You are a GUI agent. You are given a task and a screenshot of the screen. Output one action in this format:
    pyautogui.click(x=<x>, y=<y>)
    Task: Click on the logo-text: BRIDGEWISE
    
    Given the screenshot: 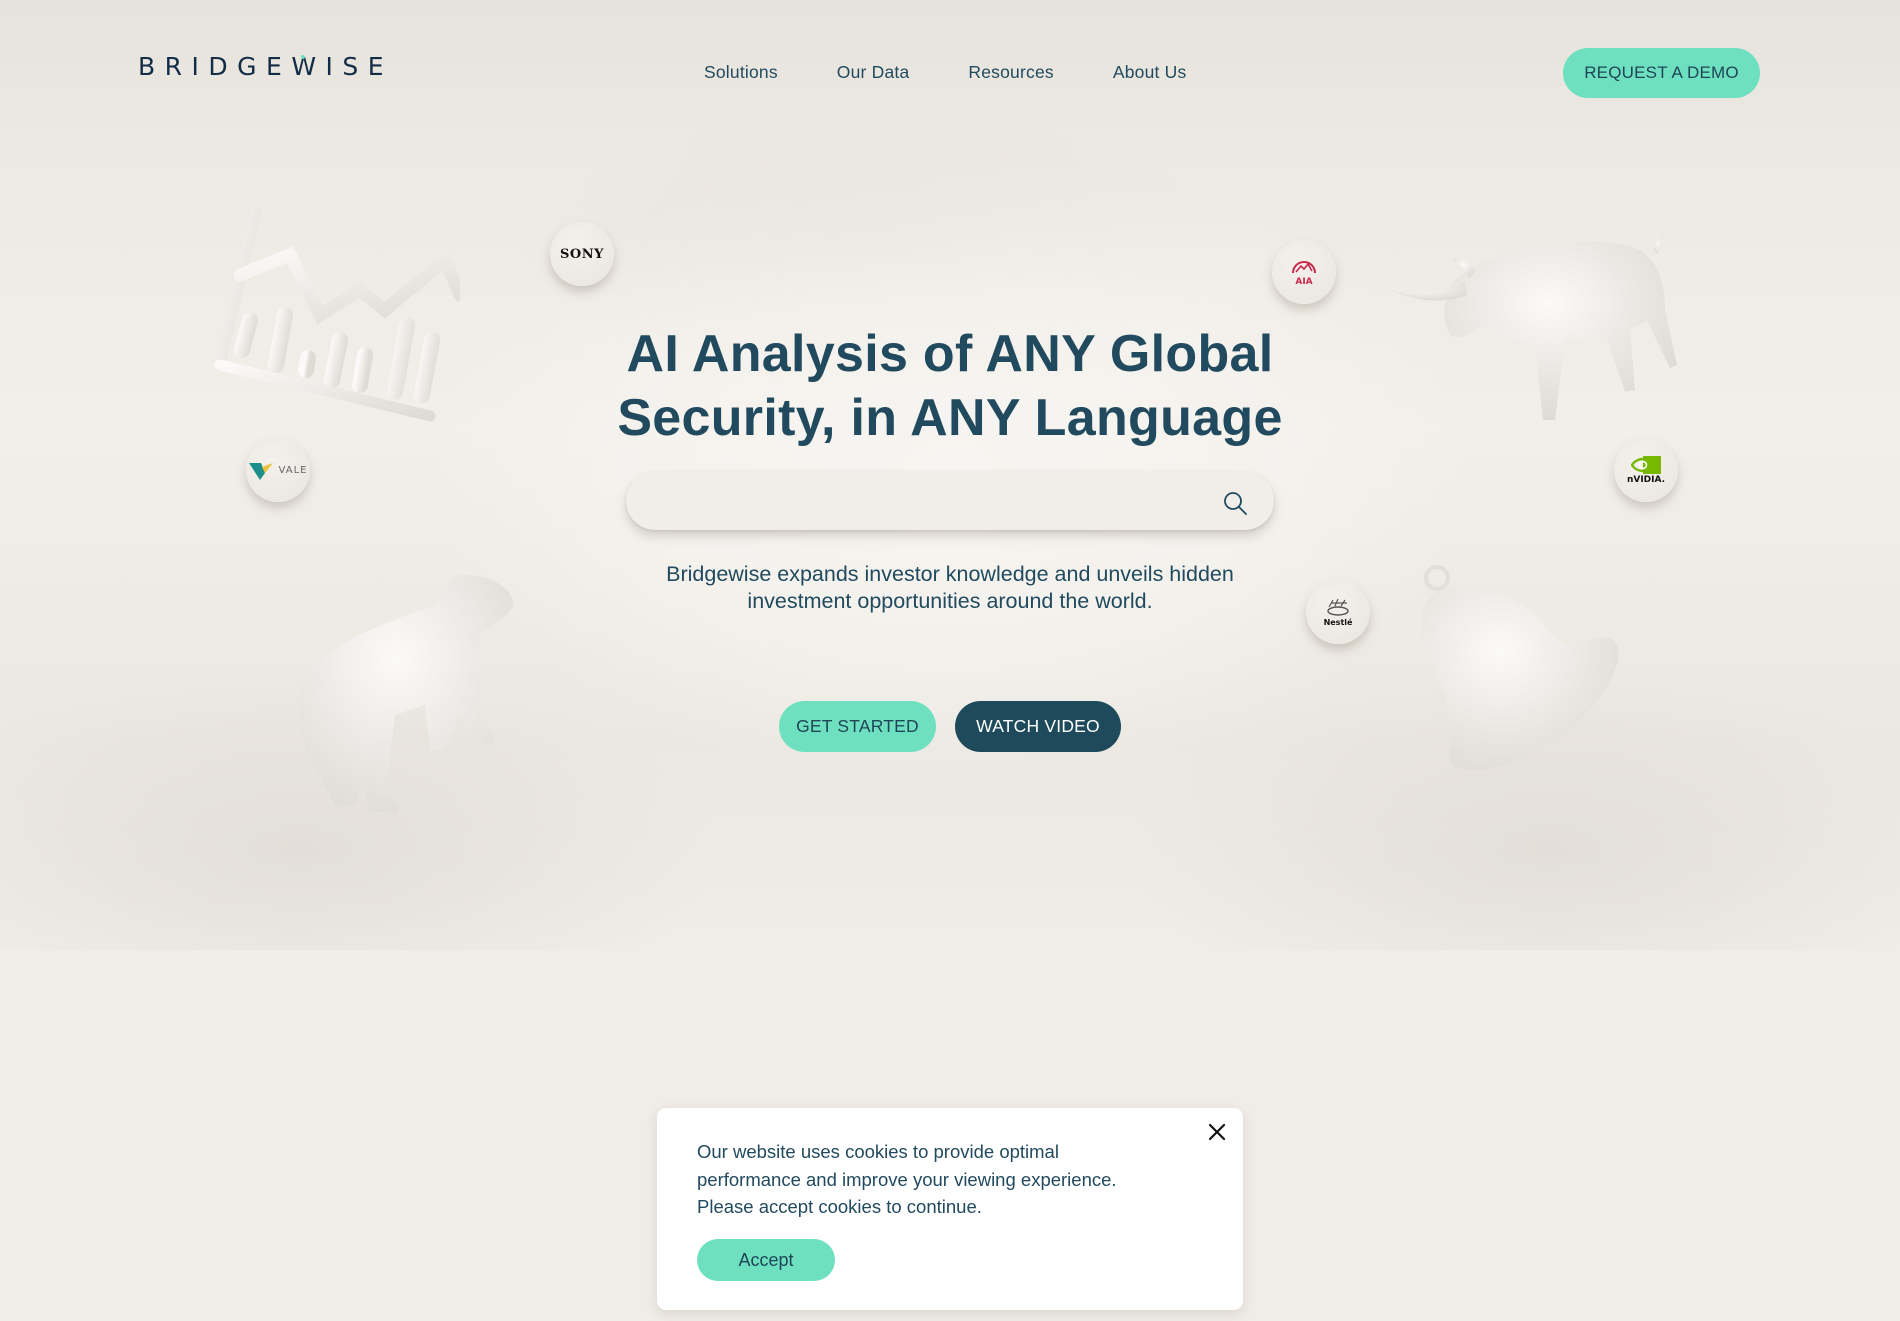 What is the action you would take?
    pyautogui.click(x=266, y=66)
    